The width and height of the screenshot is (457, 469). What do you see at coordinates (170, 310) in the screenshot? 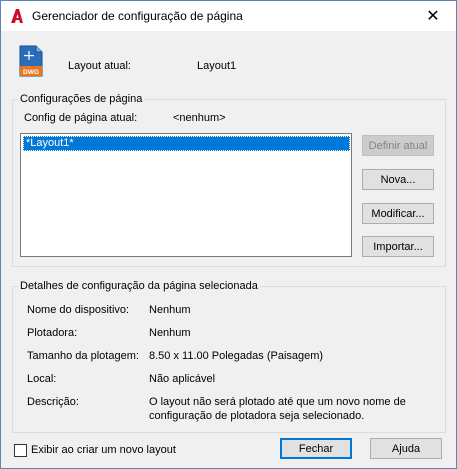
I see `device-name-value: Nenhum` at bounding box center [170, 310].